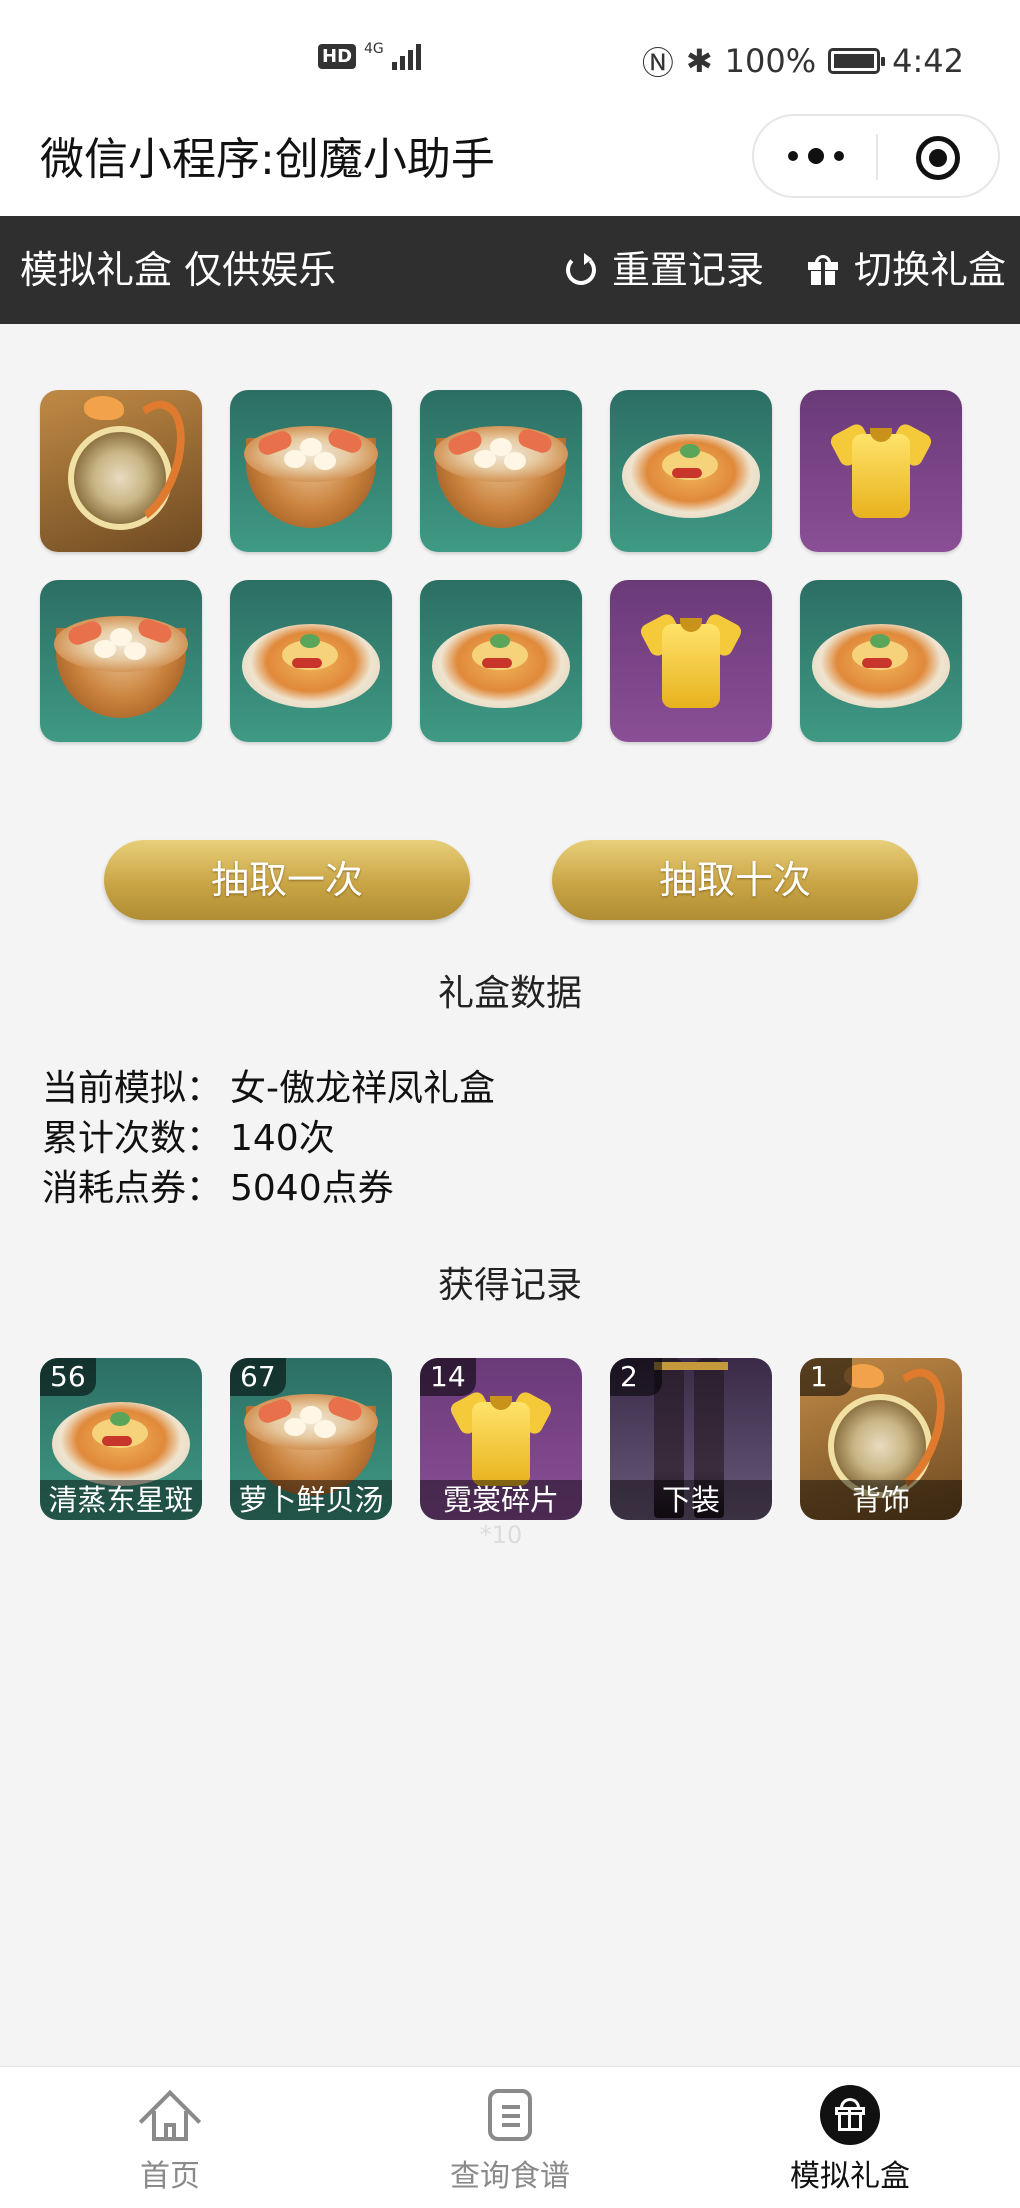 The width and height of the screenshot is (1020, 2208). I want to click on clock: 4:42, so click(928, 61).